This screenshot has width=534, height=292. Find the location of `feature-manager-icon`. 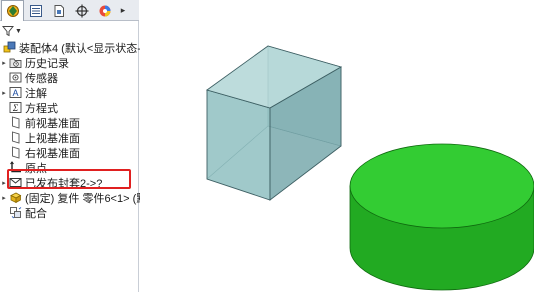

feature-manager-icon is located at coordinates (12, 11).